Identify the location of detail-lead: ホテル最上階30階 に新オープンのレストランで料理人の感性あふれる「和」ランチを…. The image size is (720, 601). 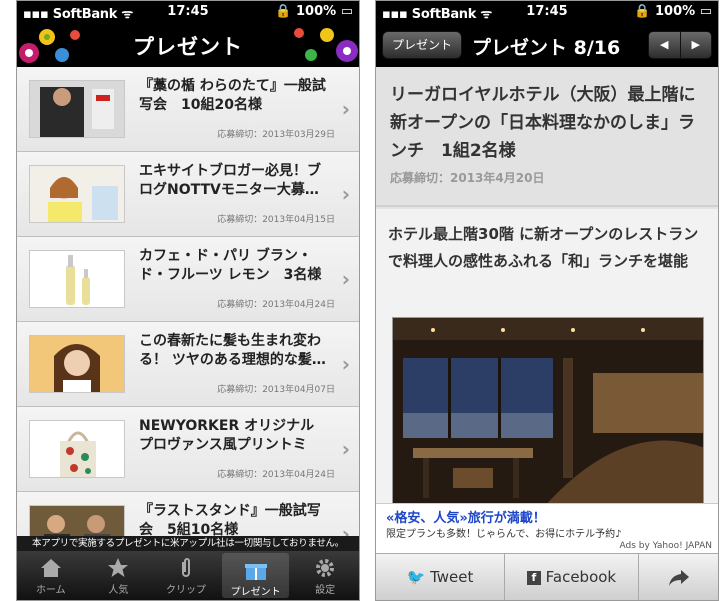
(543, 247).